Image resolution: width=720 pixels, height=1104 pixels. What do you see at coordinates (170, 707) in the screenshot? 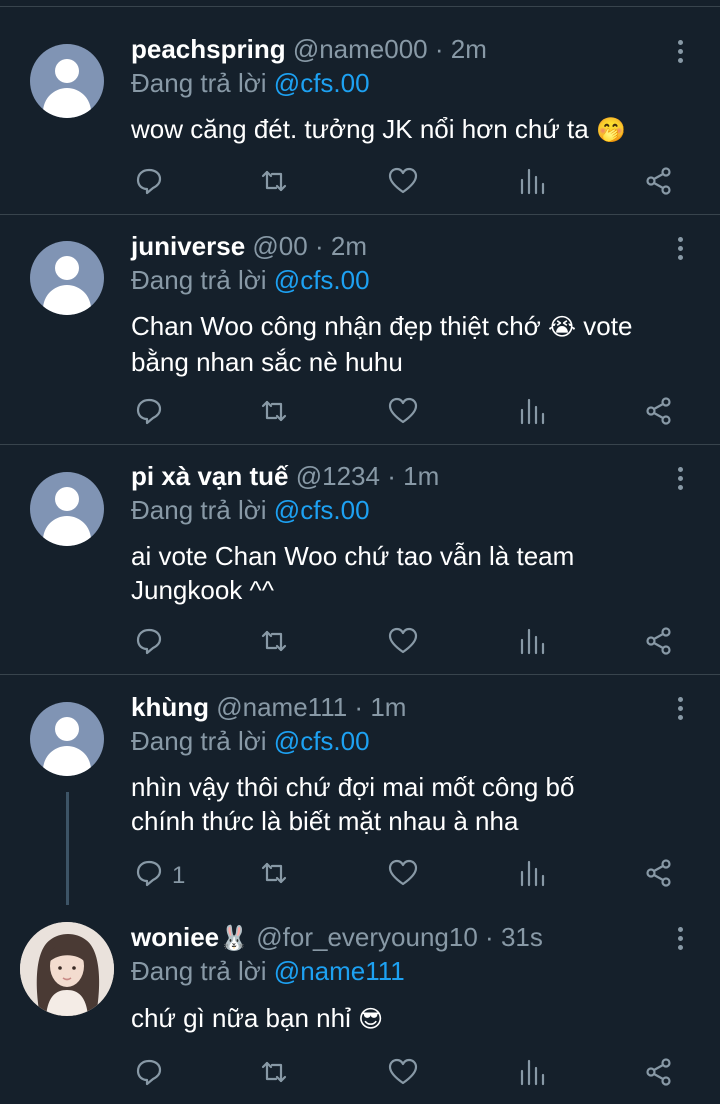
I see `display-name: khùng` at bounding box center [170, 707].